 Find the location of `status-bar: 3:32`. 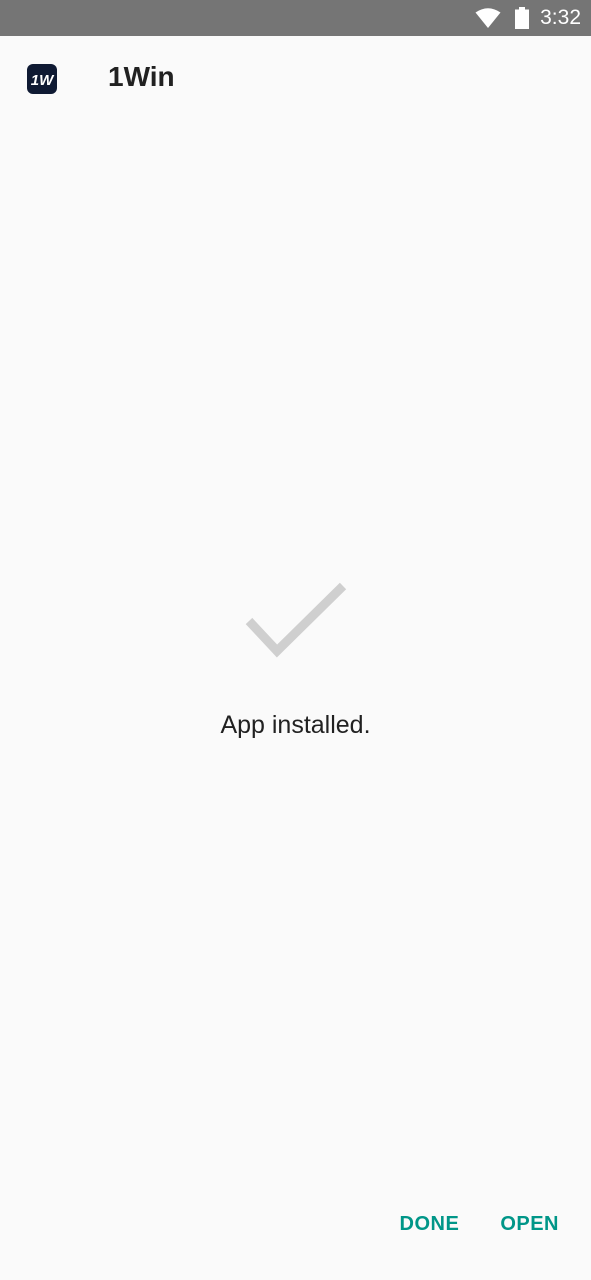

status-bar: 3:32 is located at coordinates (295, 18).